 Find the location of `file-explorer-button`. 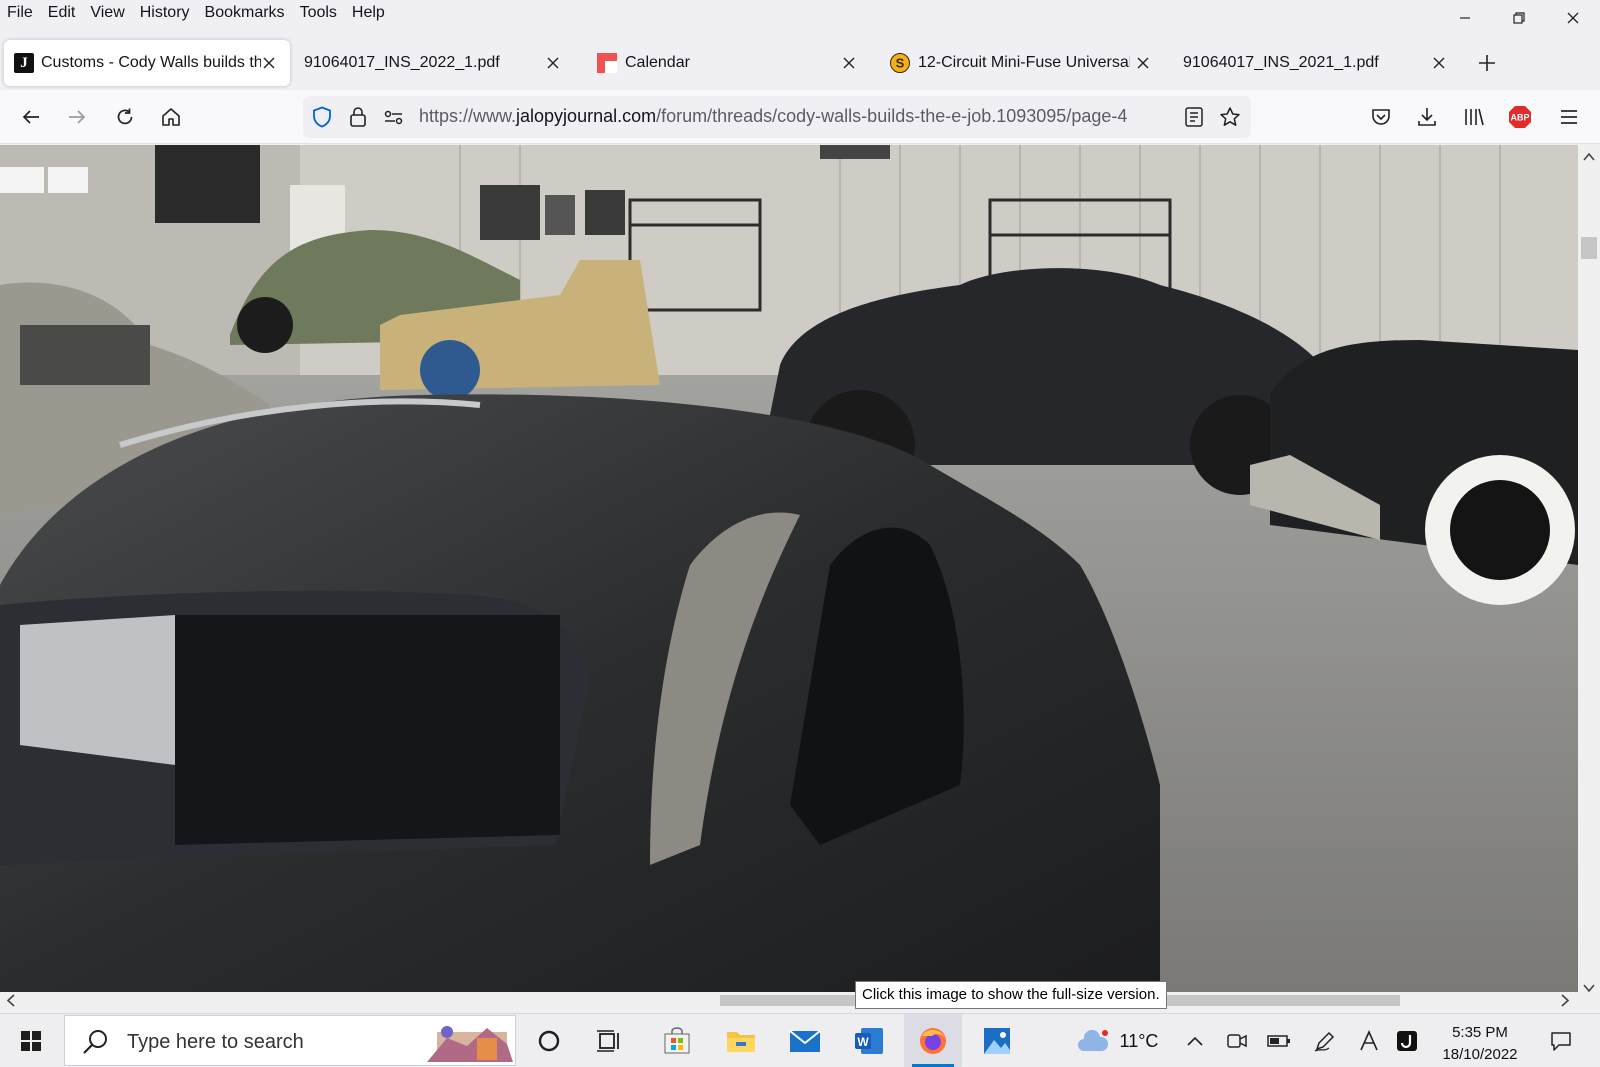

file-explorer-button is located at coordinates (741, 1040).